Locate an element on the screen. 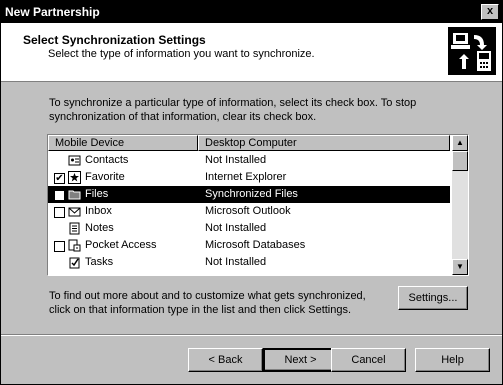 Image resolution: width=503 pixels, height=385 pixels. desktop-name: Microsoft Outlook is located at coordinates (248, 211).